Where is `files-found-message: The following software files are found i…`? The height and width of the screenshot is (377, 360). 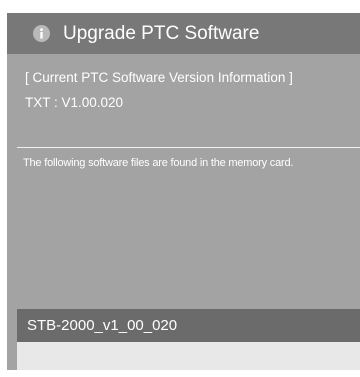 files-found-message: The following software files are found i… is located at coordinates (158, 163).